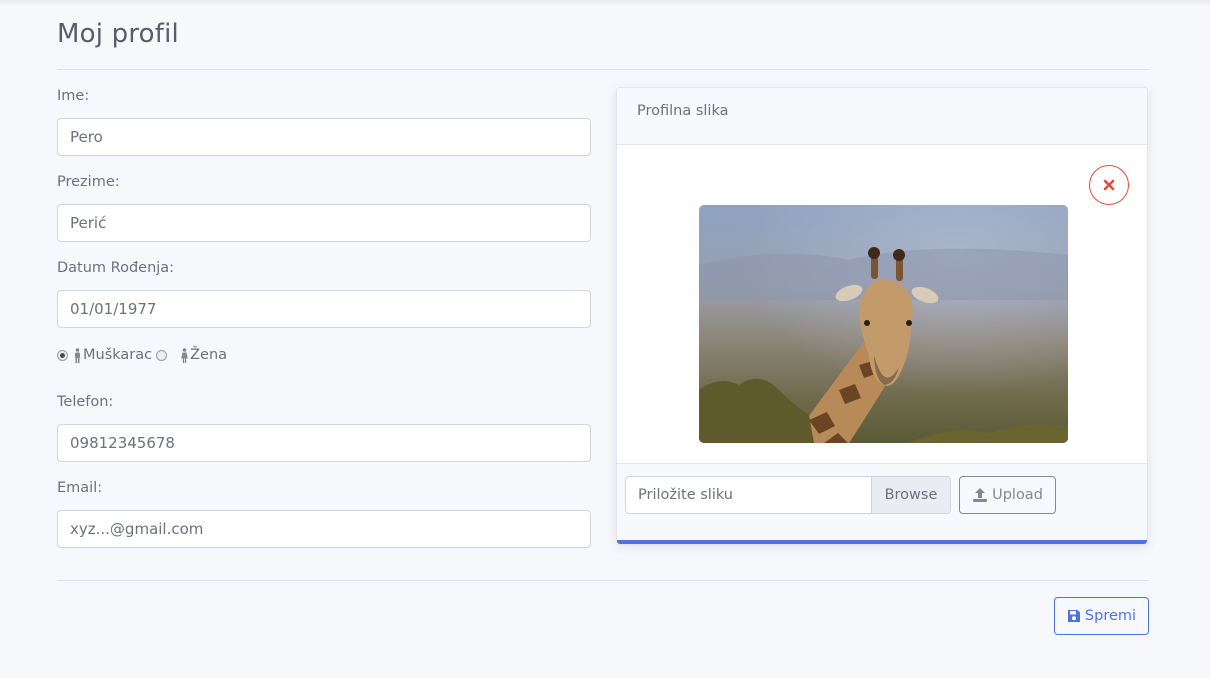  Describe the element at coordinates (882, 116) in the screenshot. I see `profile-picture-header: Profilna slika` at that location.